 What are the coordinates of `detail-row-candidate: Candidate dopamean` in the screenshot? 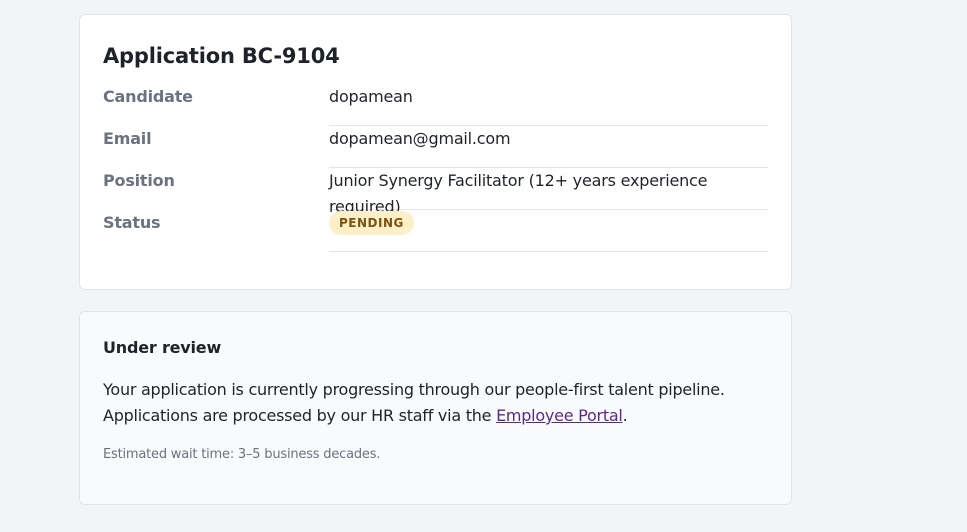 It's located at (435, 105).